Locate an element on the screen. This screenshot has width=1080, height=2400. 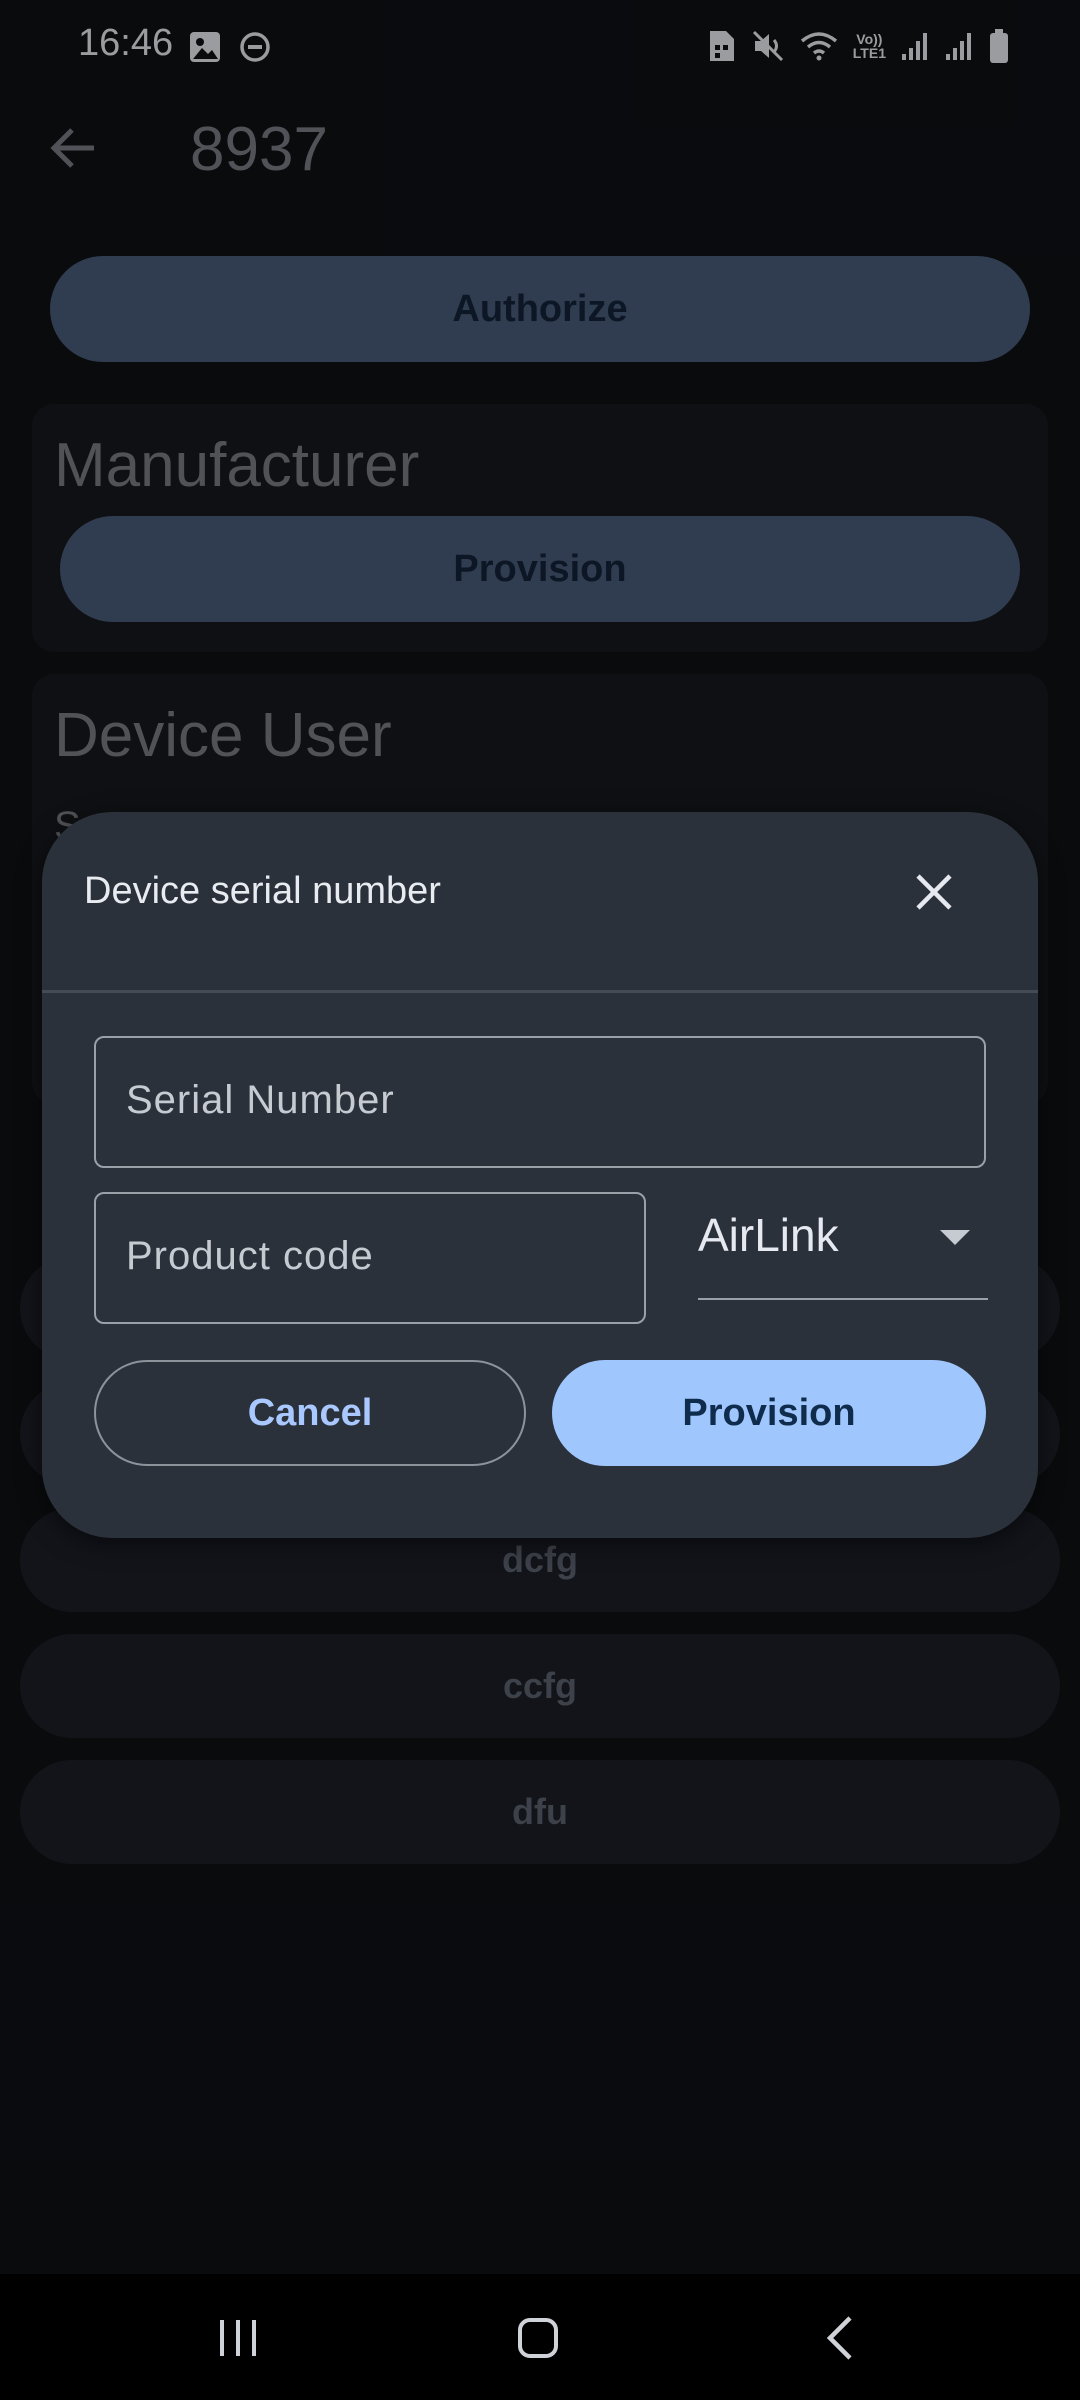
serial-number-input: Serial Number is located at coordinates (540, 1102).